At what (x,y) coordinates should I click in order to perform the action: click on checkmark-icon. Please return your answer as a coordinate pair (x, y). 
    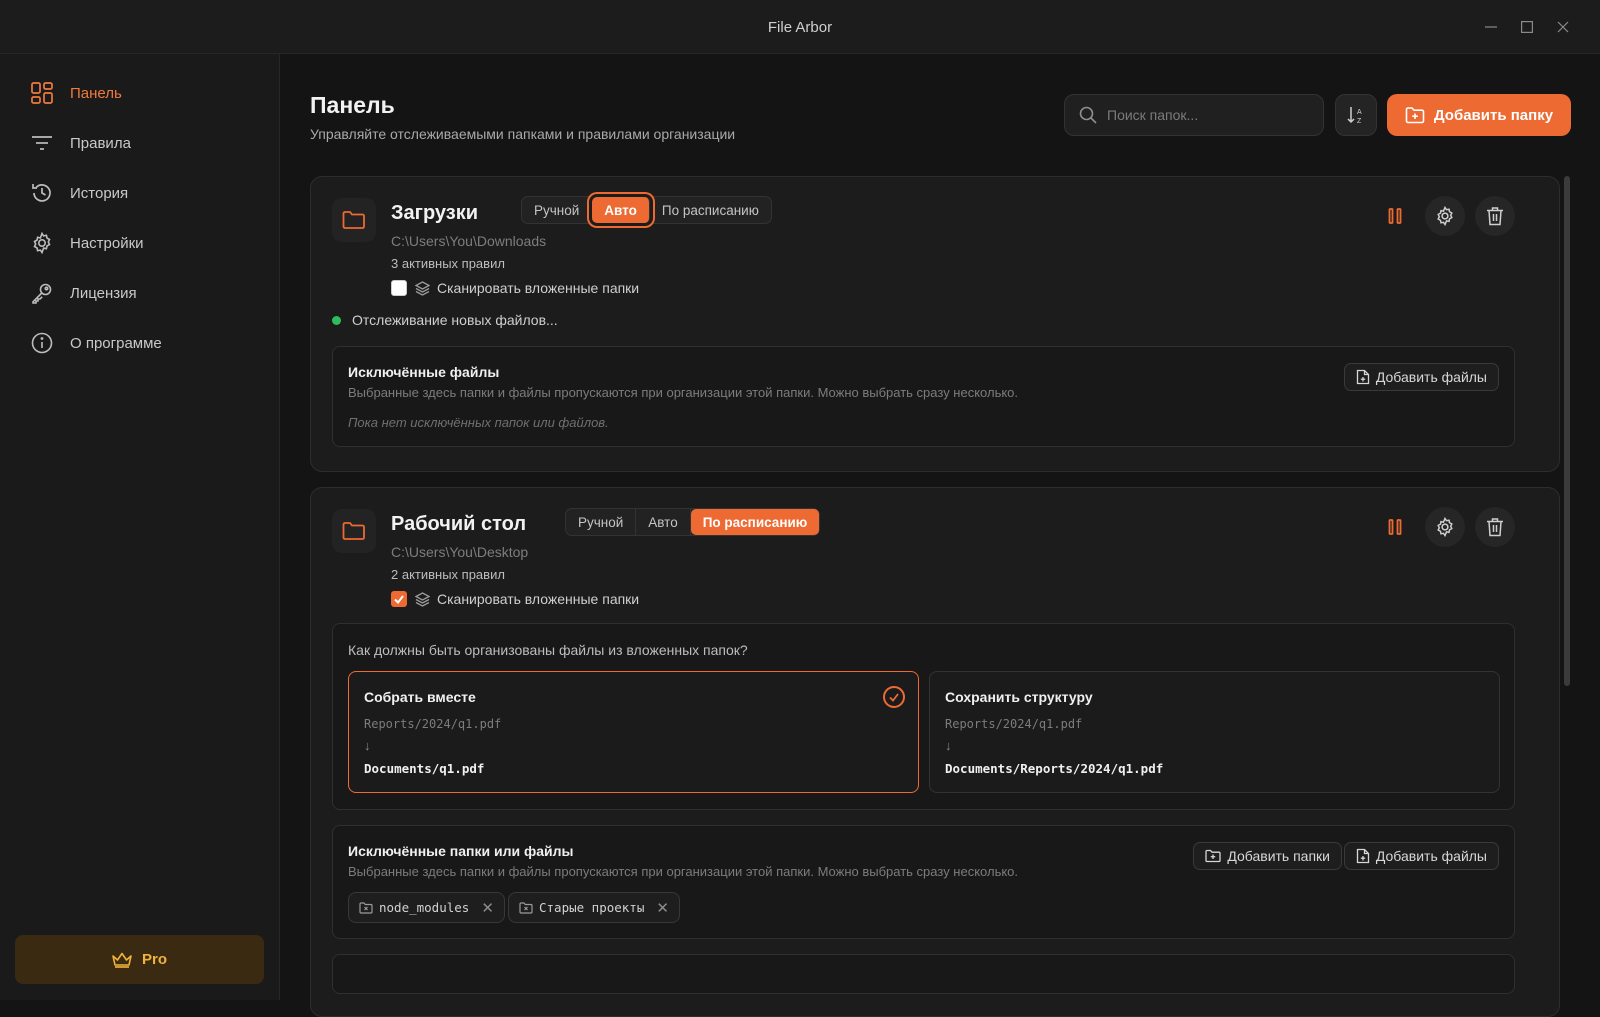
    Looking at the image, I should click on (399, 600).